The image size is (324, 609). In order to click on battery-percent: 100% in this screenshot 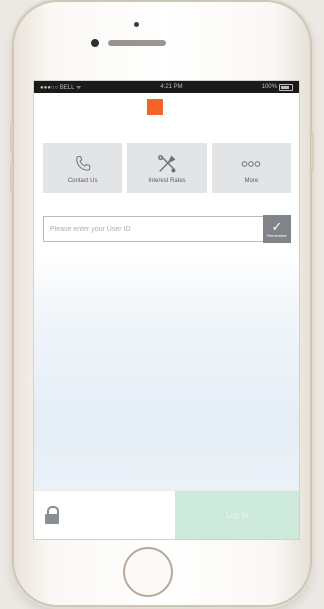, I will do `click(269, 87)`.